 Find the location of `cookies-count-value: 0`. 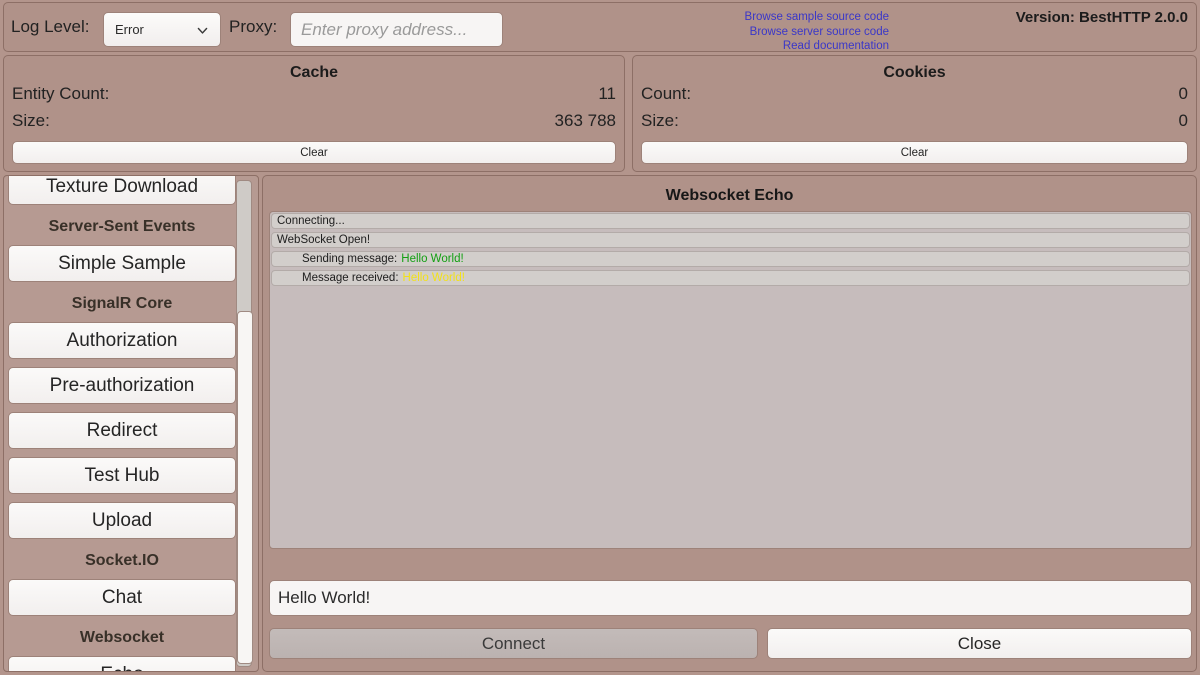

cookies-count-value: 0 is located at coordinates (1183, 93).